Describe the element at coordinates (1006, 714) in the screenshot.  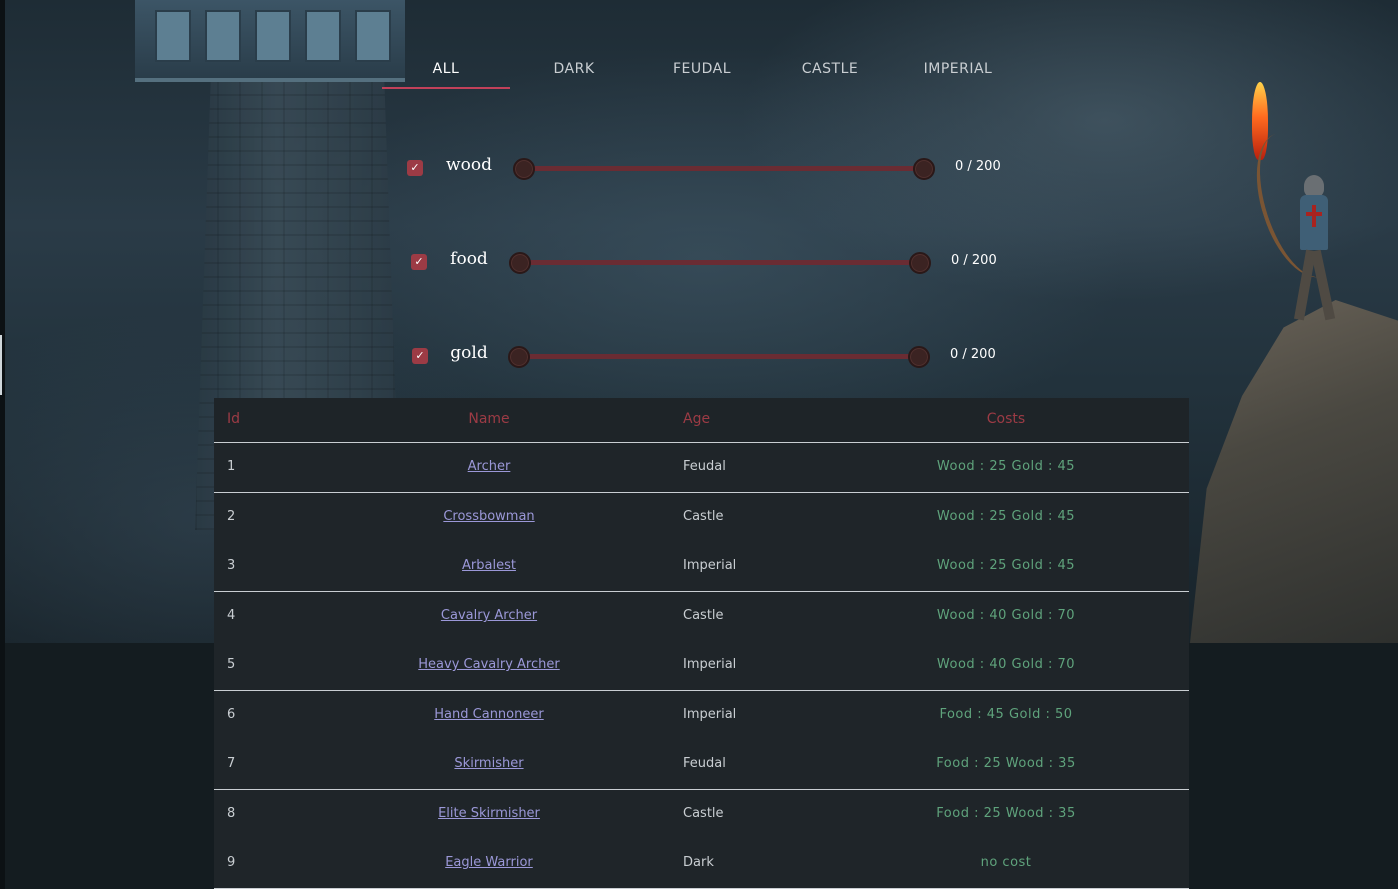
I see `cell-costs: Food : 45 Gold : 50` at that location.